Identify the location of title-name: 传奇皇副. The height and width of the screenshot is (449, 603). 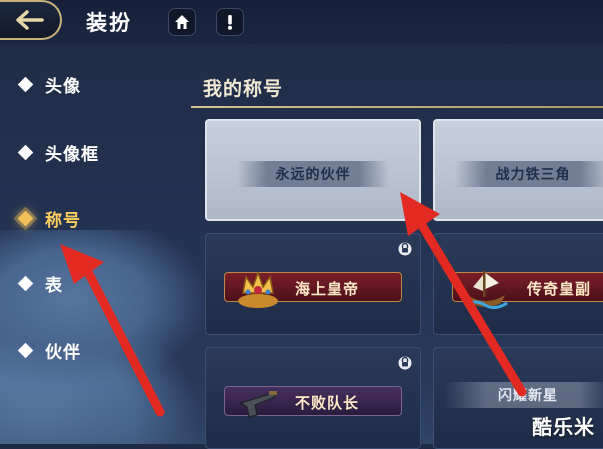
(559, 289).